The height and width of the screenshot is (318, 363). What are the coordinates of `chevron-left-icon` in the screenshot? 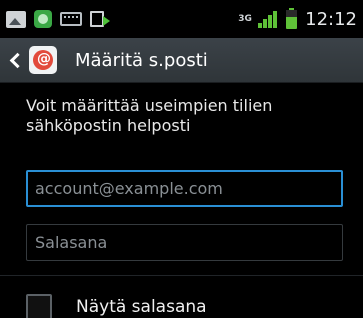 It's located at (17, 60).